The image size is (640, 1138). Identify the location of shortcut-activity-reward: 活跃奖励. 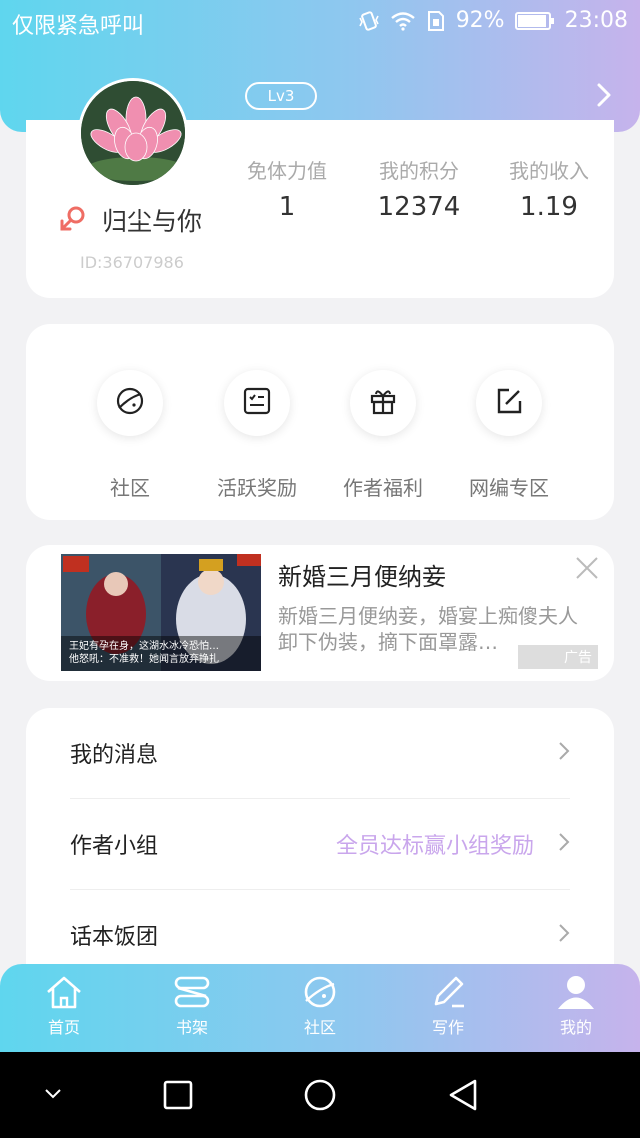
(257, 435).